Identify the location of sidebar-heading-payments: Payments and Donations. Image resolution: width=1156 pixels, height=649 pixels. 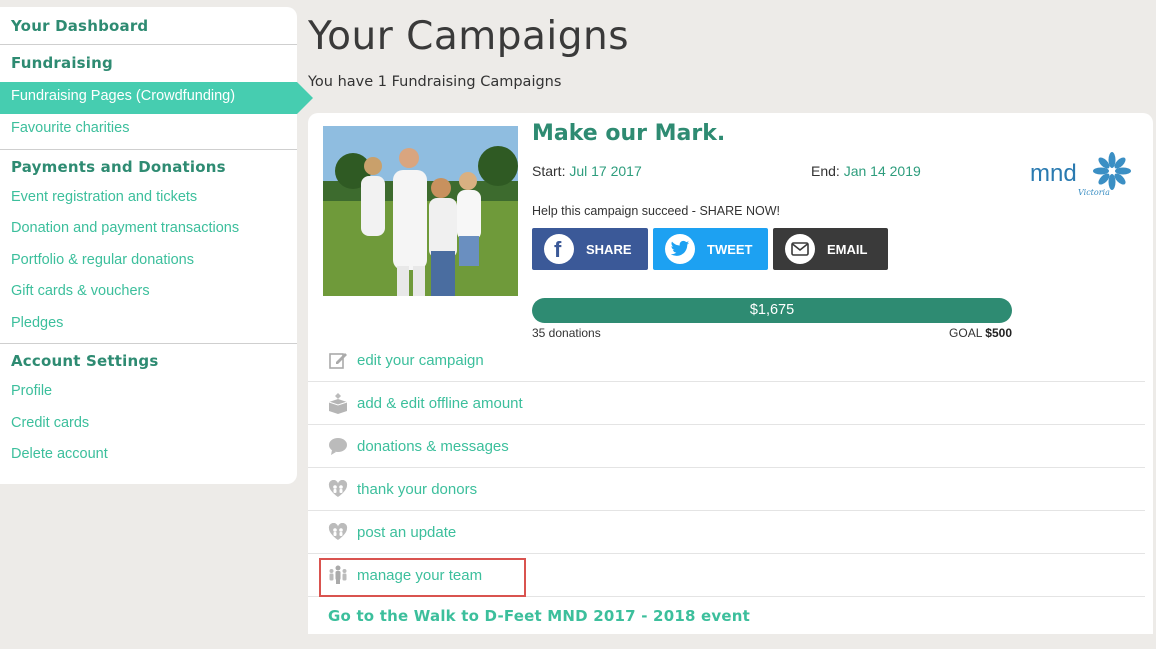
(118, 166).